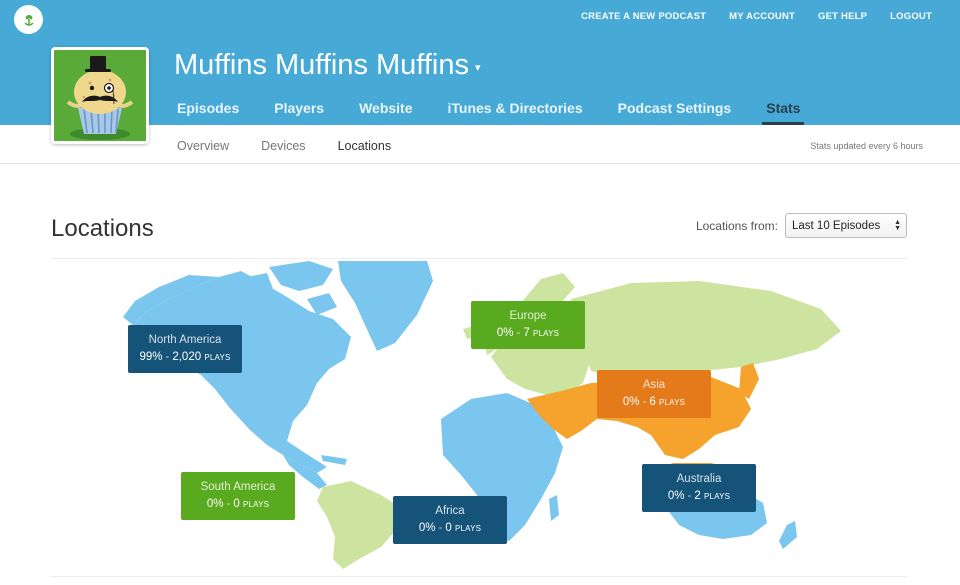 This screenshot has height=585, width=960. Describe the element at coordinates (911, 16) in the screenshot. I see `logout-link: LOGOUT` at that location.